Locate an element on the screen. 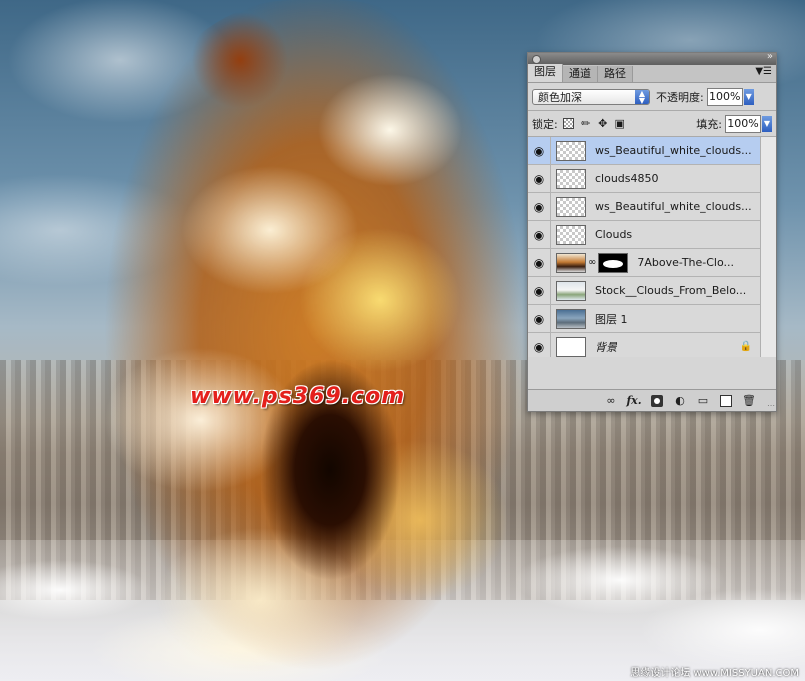 This screenshot has width=805, height=681. panel-menu-icon: ▼☰ is located at coordinates (763, 71).